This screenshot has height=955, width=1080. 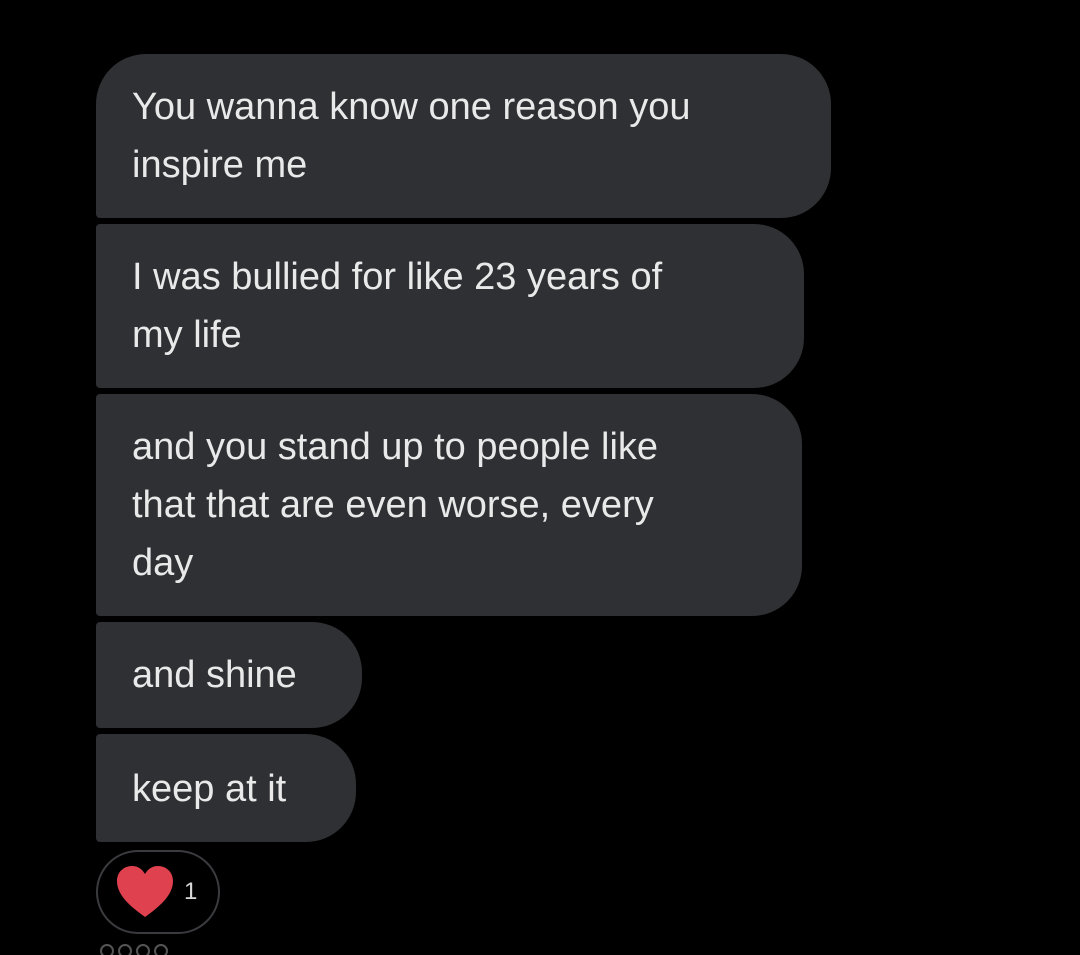 I want to click on message-bubble: You wanna know one reason you inspire me, so click(x=463, y=136).